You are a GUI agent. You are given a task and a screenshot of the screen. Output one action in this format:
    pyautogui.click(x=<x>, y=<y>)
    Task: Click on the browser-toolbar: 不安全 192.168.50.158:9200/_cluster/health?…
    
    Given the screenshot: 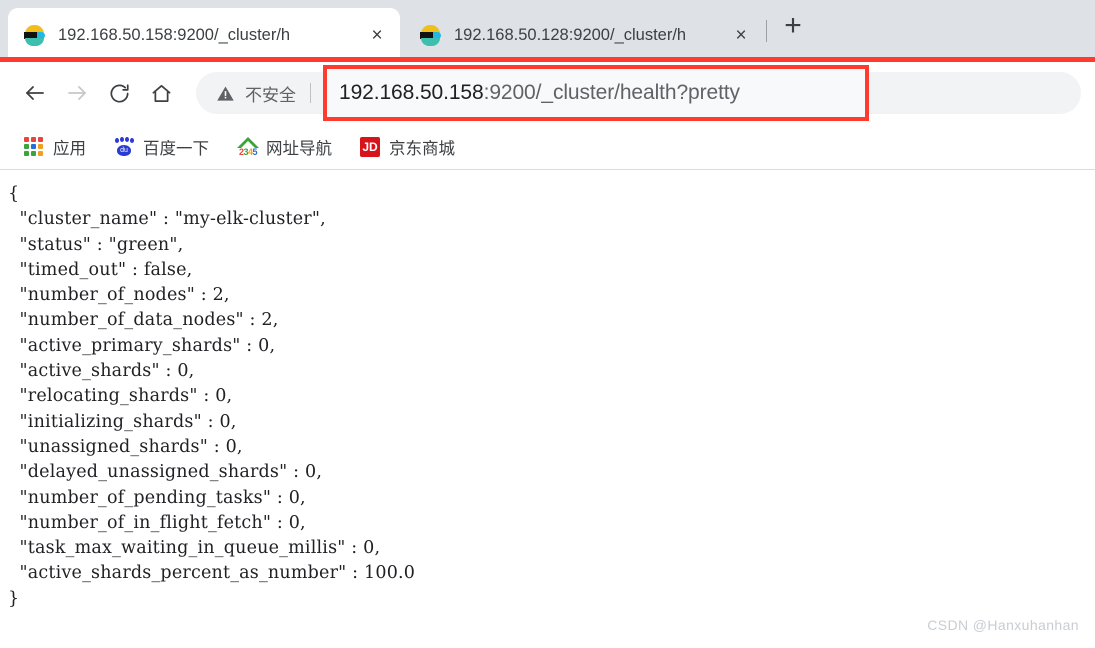 What is the action you would take?
    pyautogui.click(x=547, y=93)
    